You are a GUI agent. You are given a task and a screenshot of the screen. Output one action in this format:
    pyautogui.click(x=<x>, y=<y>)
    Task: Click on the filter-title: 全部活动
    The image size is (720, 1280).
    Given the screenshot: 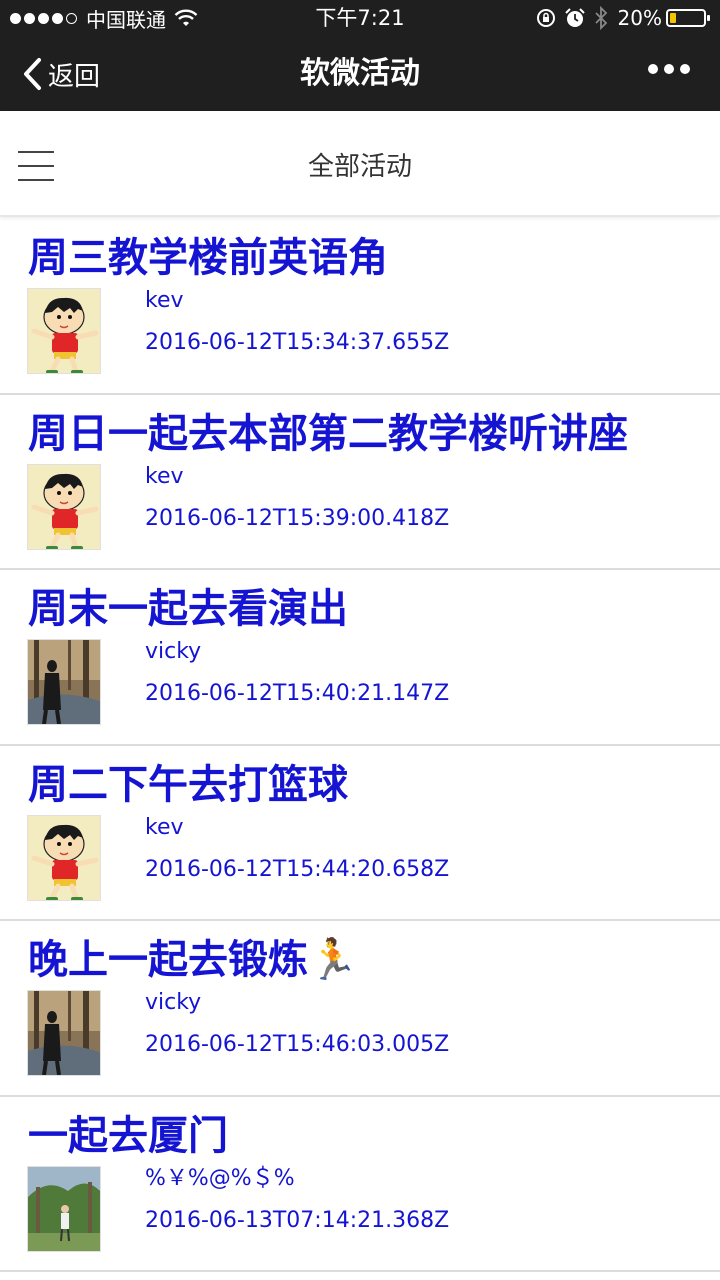 What is the action you would take?
    pyautogui.click(x=359, y=167)
    